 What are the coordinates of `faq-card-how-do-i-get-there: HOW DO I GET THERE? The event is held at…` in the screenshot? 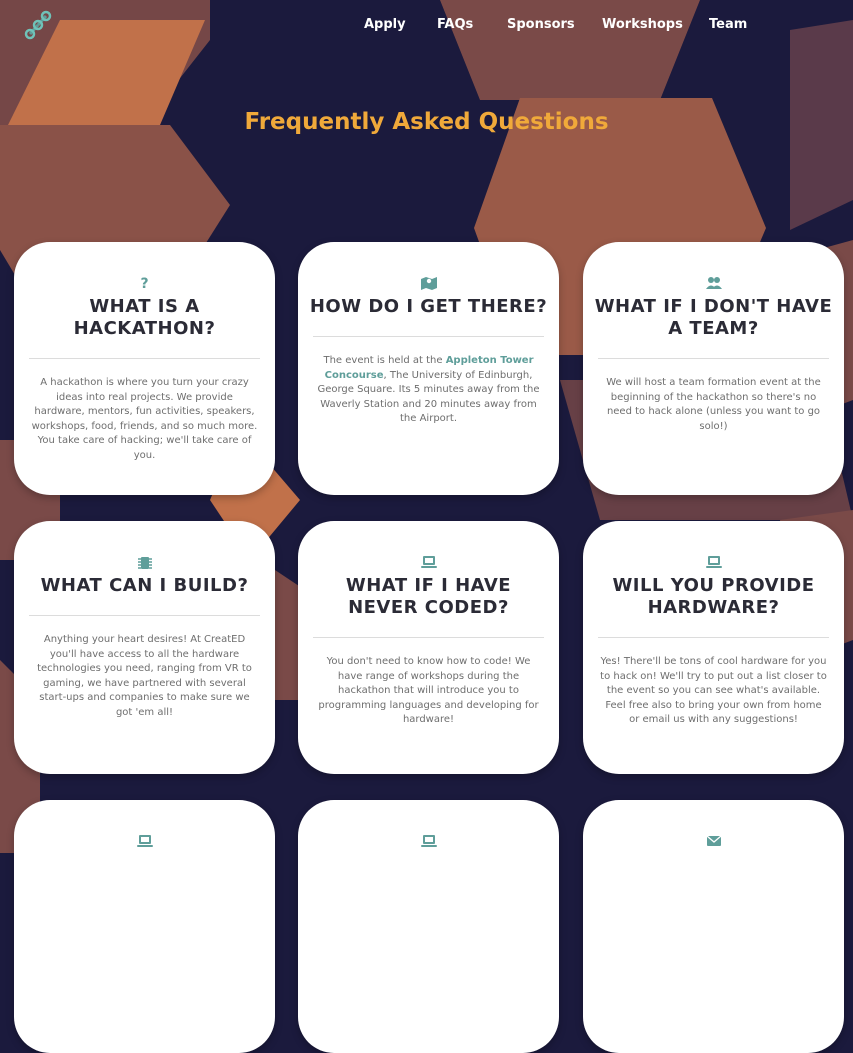 It's located at (428, 368).